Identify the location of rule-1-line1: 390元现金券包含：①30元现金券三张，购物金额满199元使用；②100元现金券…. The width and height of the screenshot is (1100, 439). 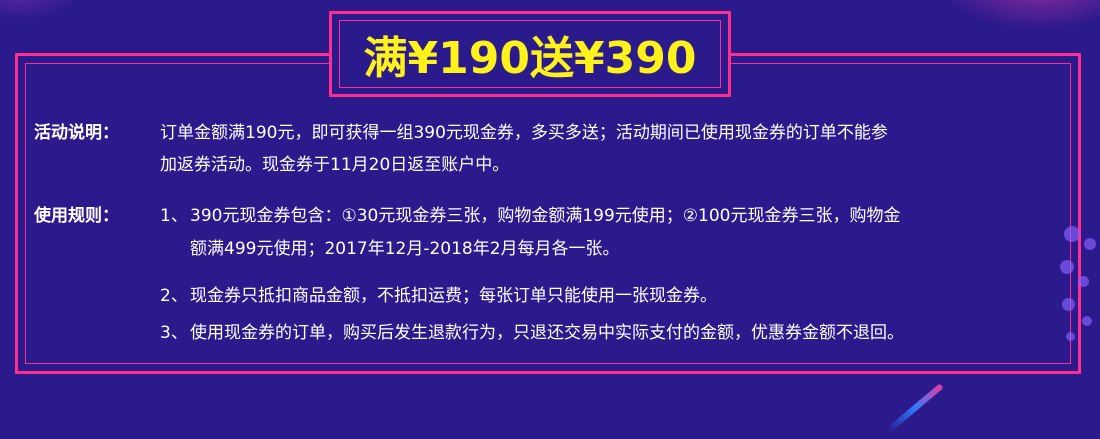
(545, 216).